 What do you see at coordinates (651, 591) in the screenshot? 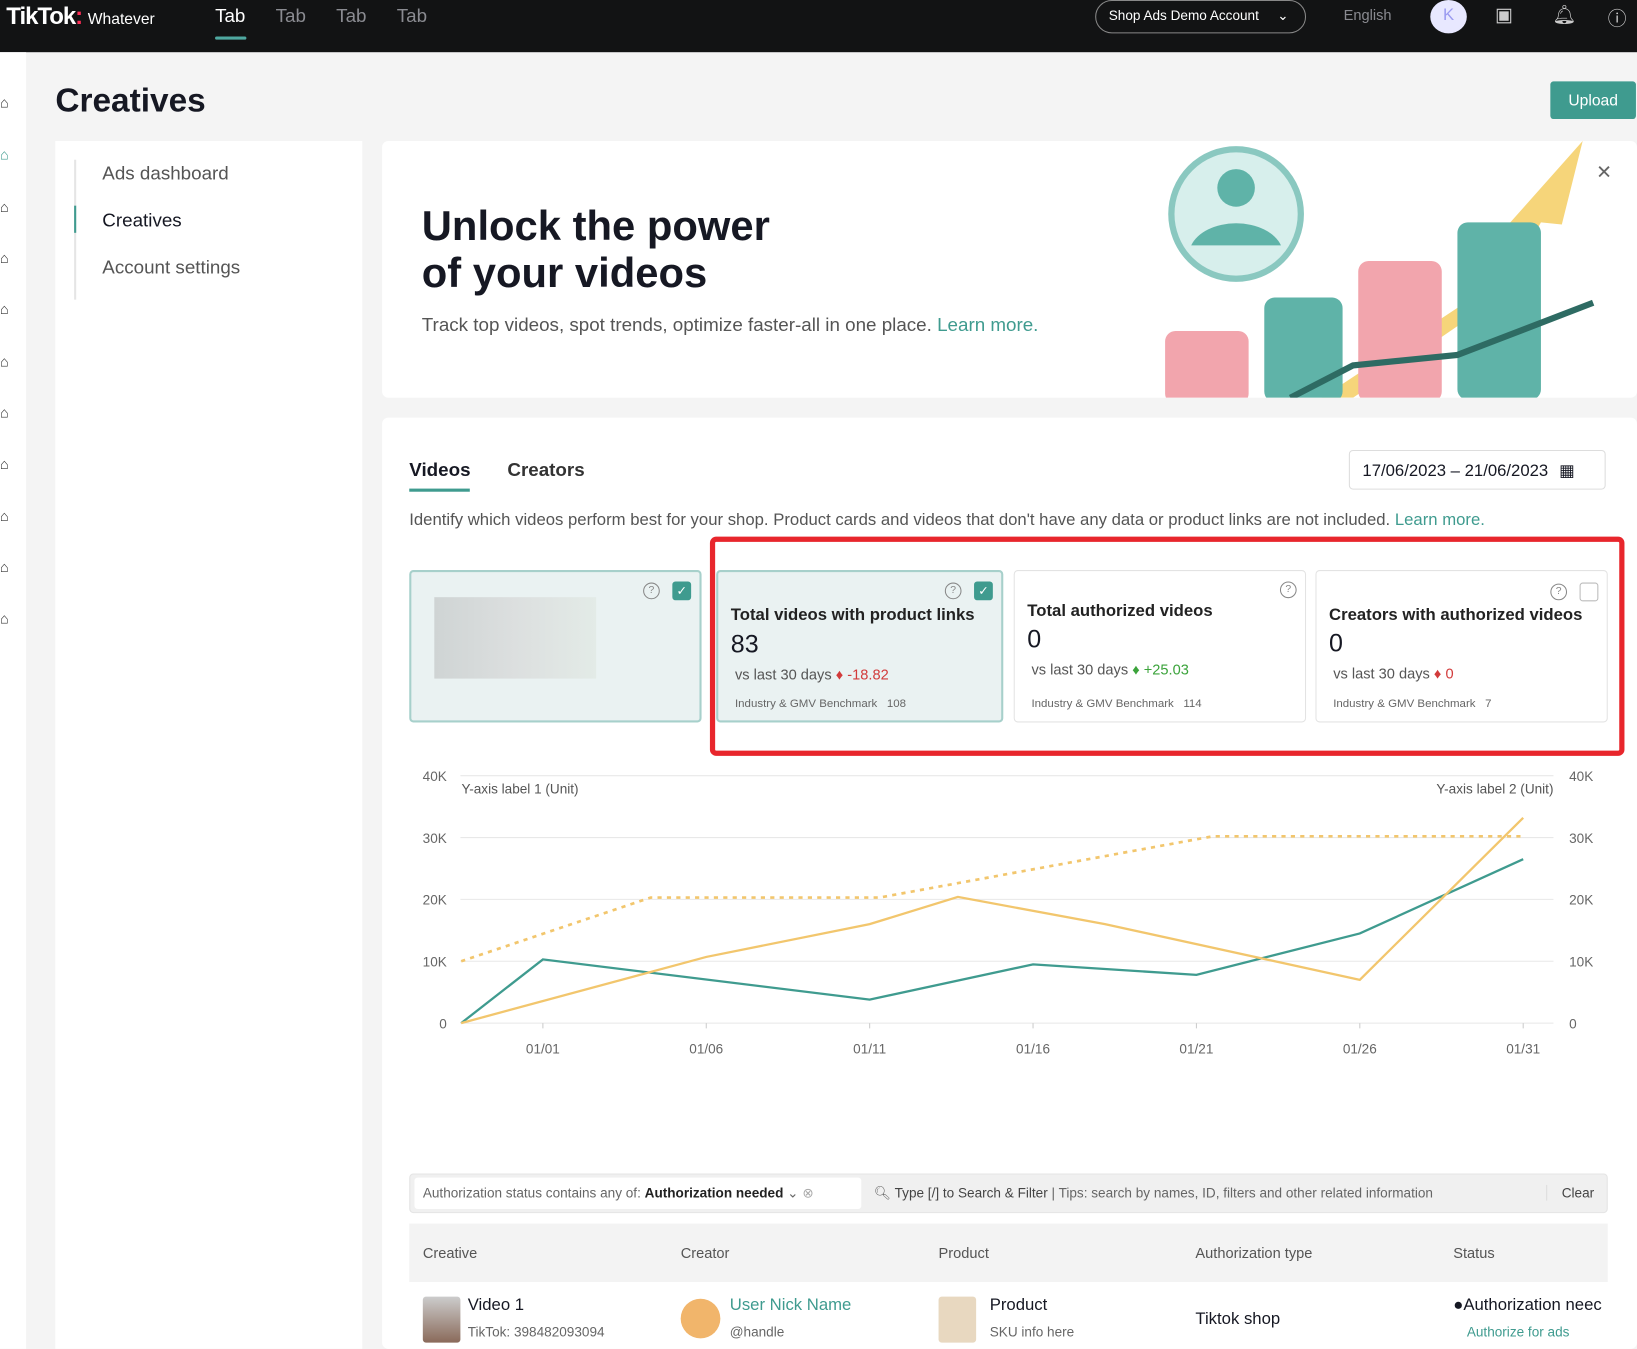
I see `help-icon: ?` at bounding box center [651, 591].